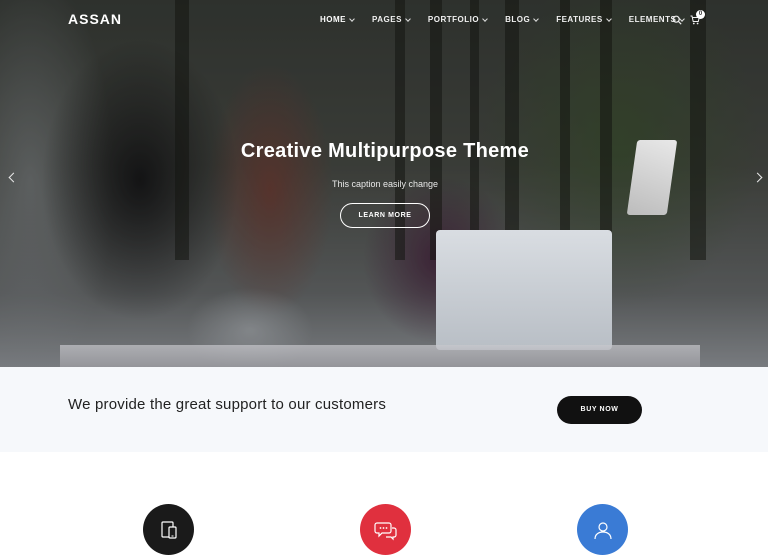 The height and width of the screenshot is (555, 768). I want to click on devices-icon, so click(168, 529).